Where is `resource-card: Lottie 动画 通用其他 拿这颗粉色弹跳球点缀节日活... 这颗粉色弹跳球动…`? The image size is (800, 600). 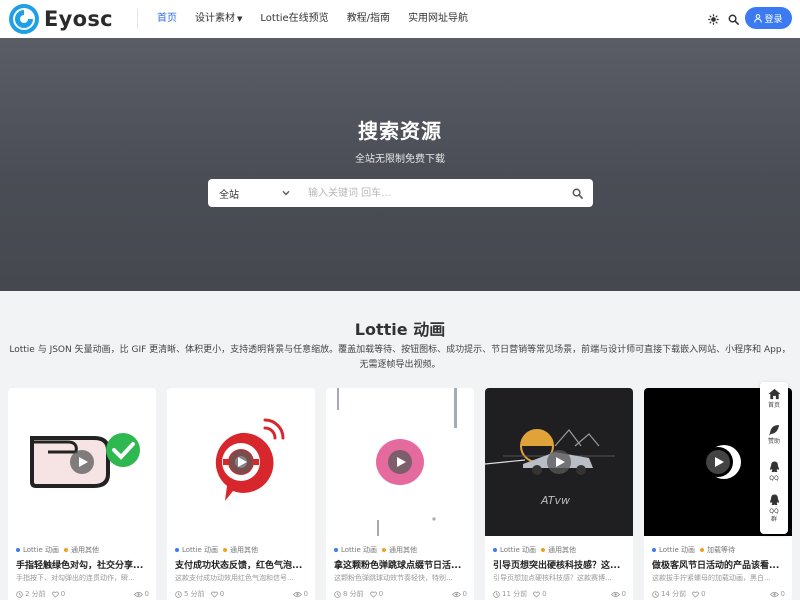 resource-card: Lottie 动画 通用其他 拿这颗粉色弹跳球点缀节日活... 这颗粉色弹跳球动… is located at coordinates (400, 494).